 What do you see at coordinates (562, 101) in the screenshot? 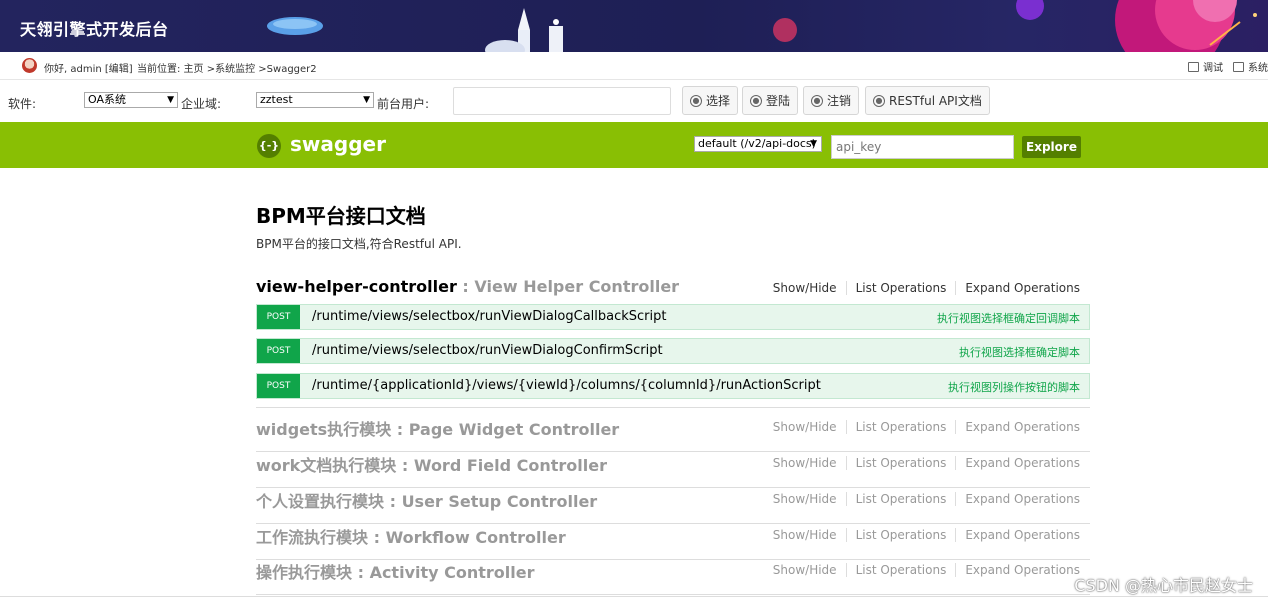
I see `frontend-user-input` at bounding box center [562, 101].